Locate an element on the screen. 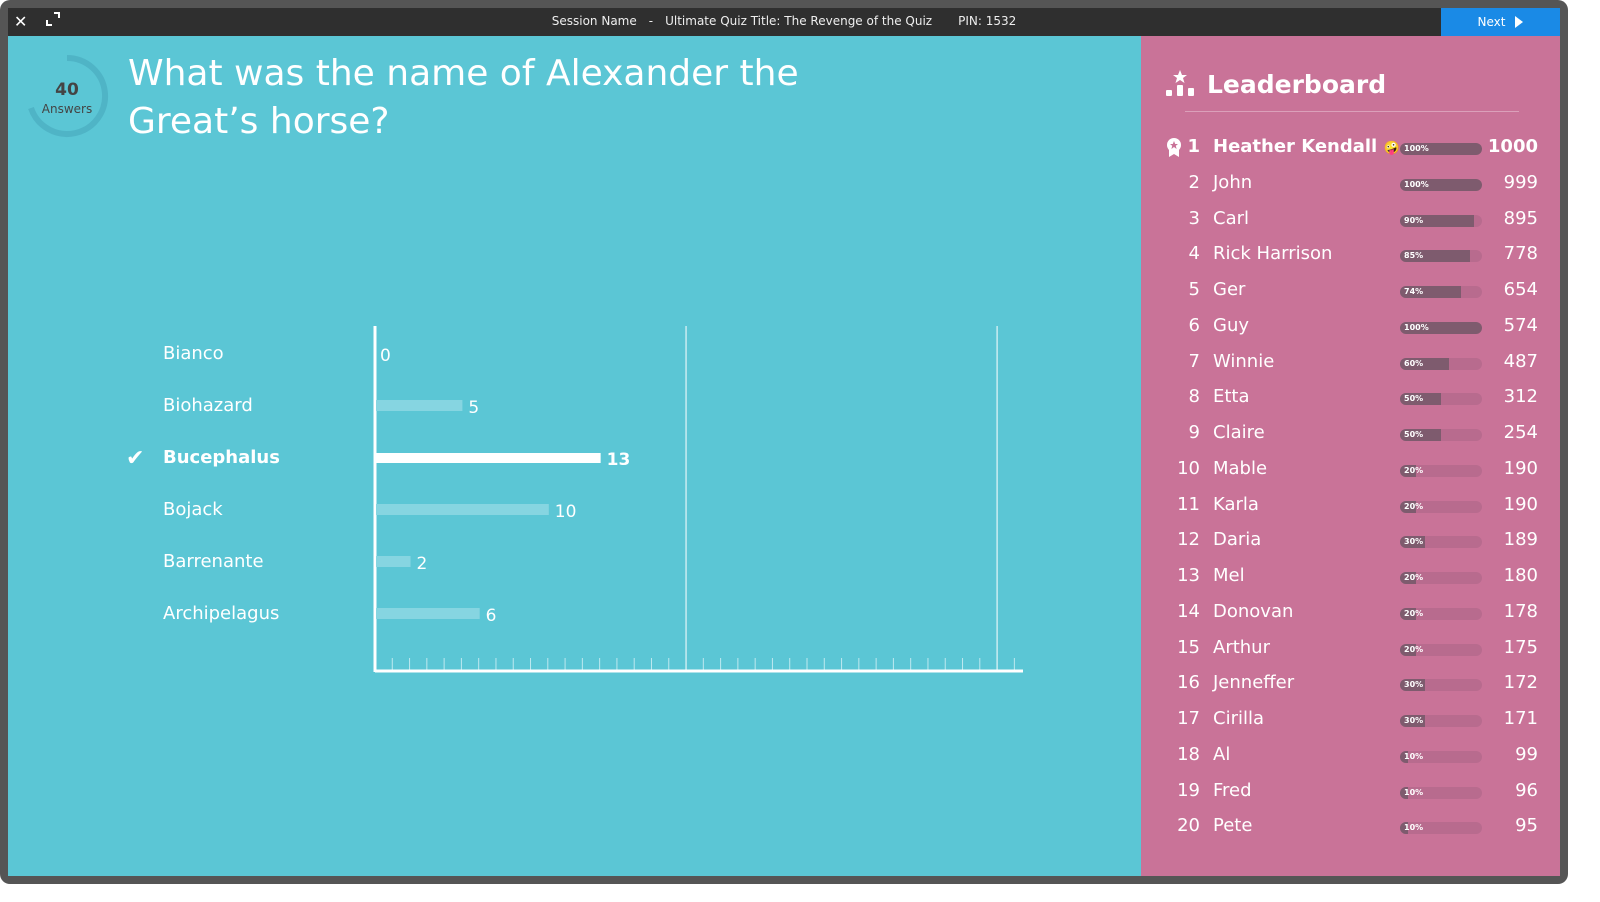 Image resolution: width=1600 pixels, height=902 pixels. leaderboard-row: 18 Al 10% 99 is located at coordinates (1350, 759).